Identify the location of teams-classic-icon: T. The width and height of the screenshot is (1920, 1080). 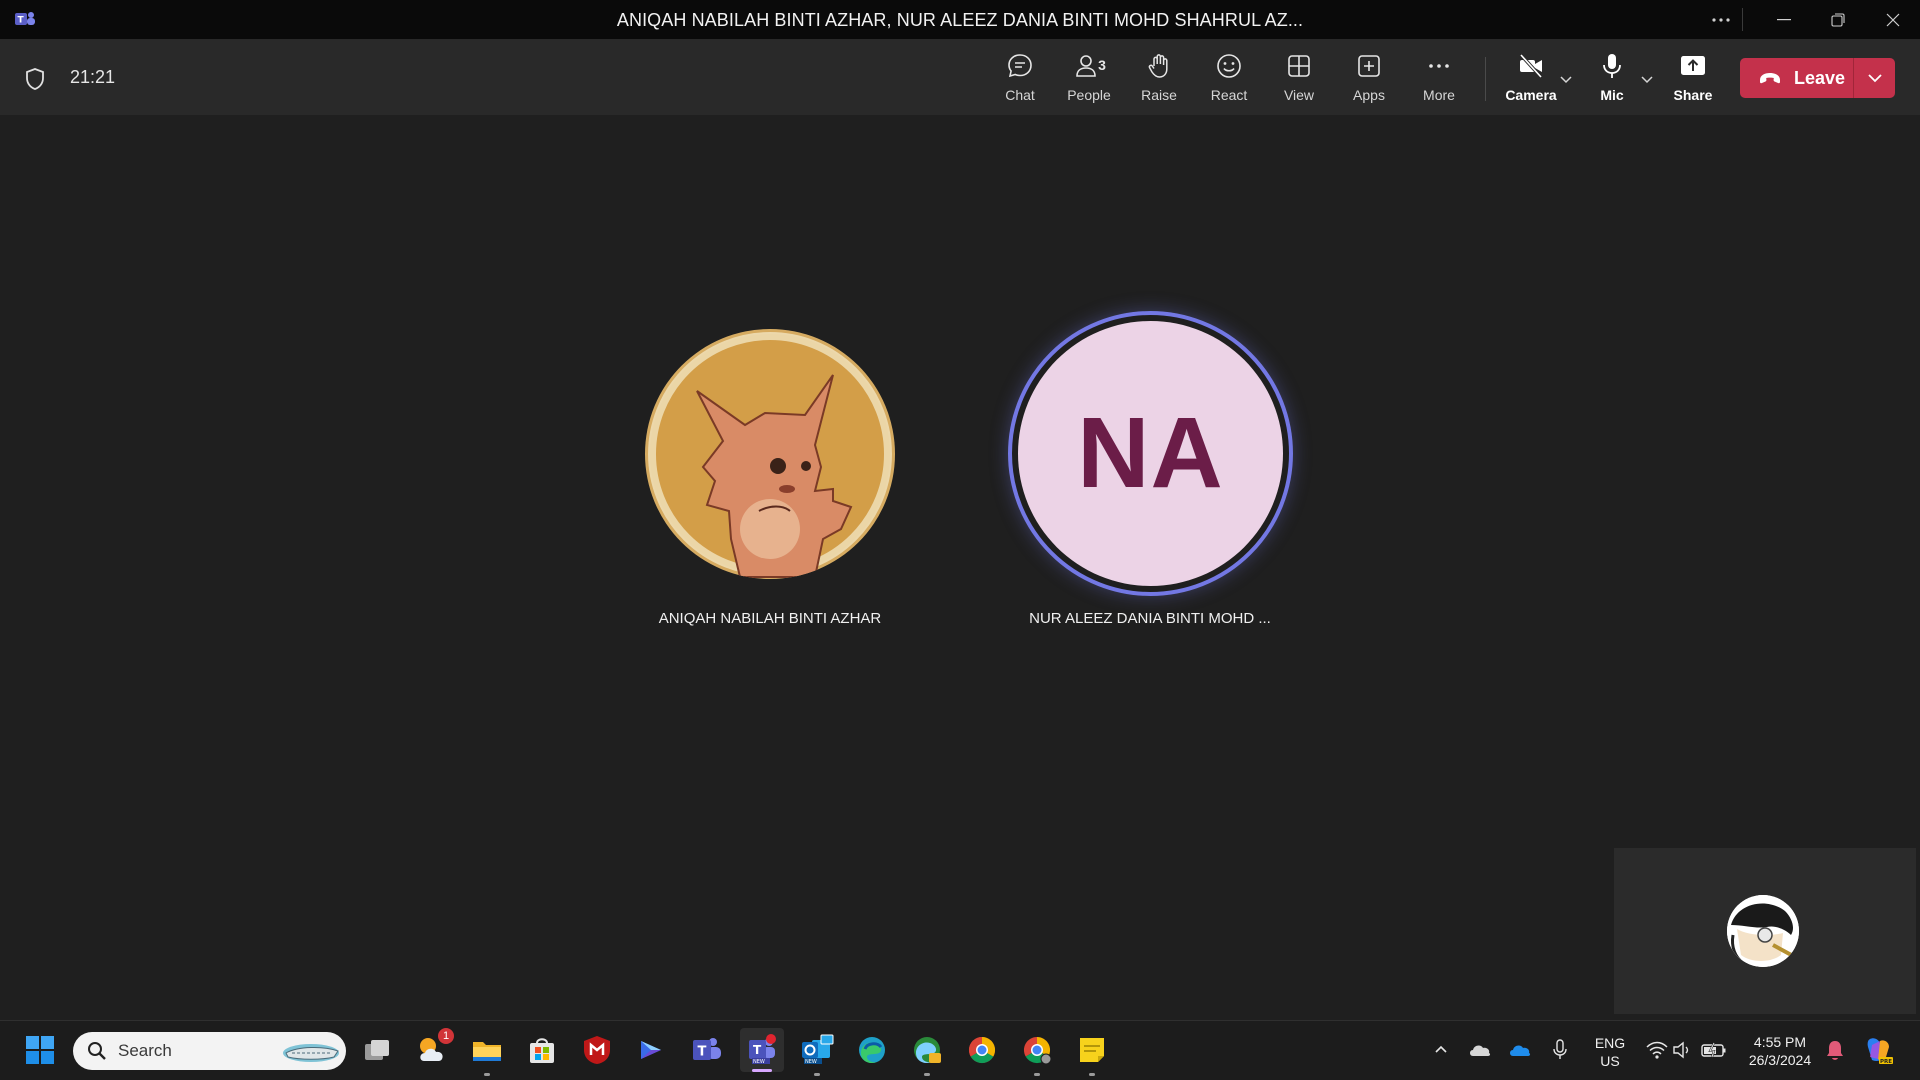
(707, 1050).